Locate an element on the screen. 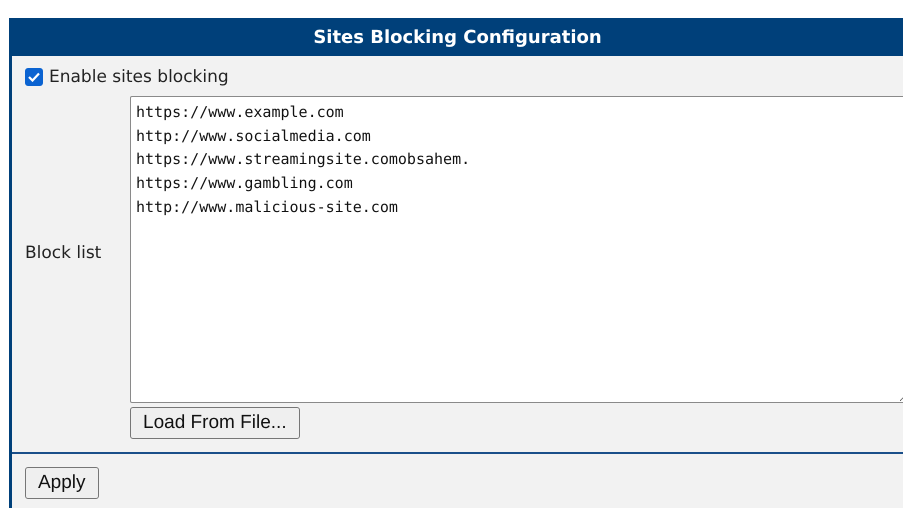 This screenshot has height=508, width=903. panel-title: Sites Blocking Configuration is located at coordinates (457, 37).